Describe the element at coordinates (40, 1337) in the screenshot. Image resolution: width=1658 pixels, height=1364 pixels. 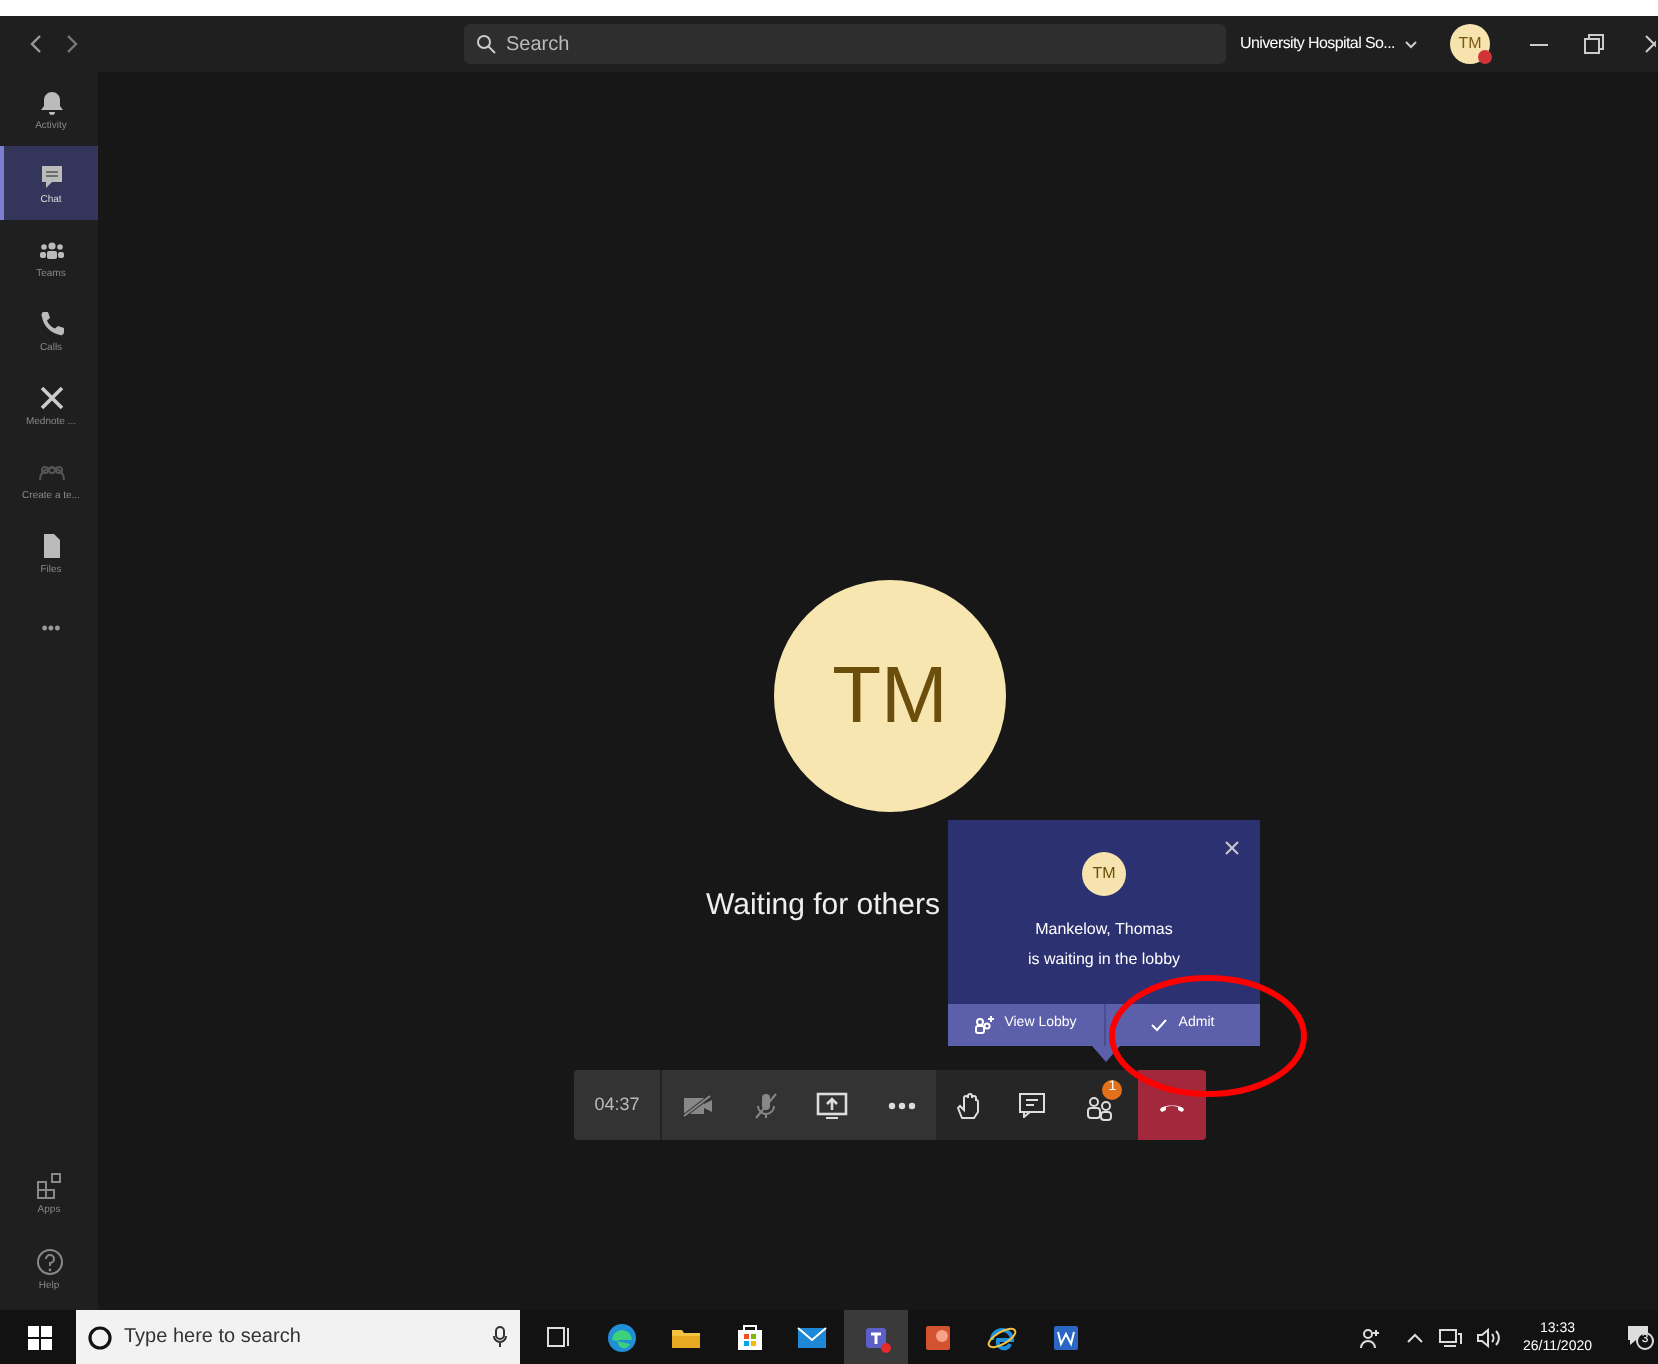
I see `windows-icon` at that location.